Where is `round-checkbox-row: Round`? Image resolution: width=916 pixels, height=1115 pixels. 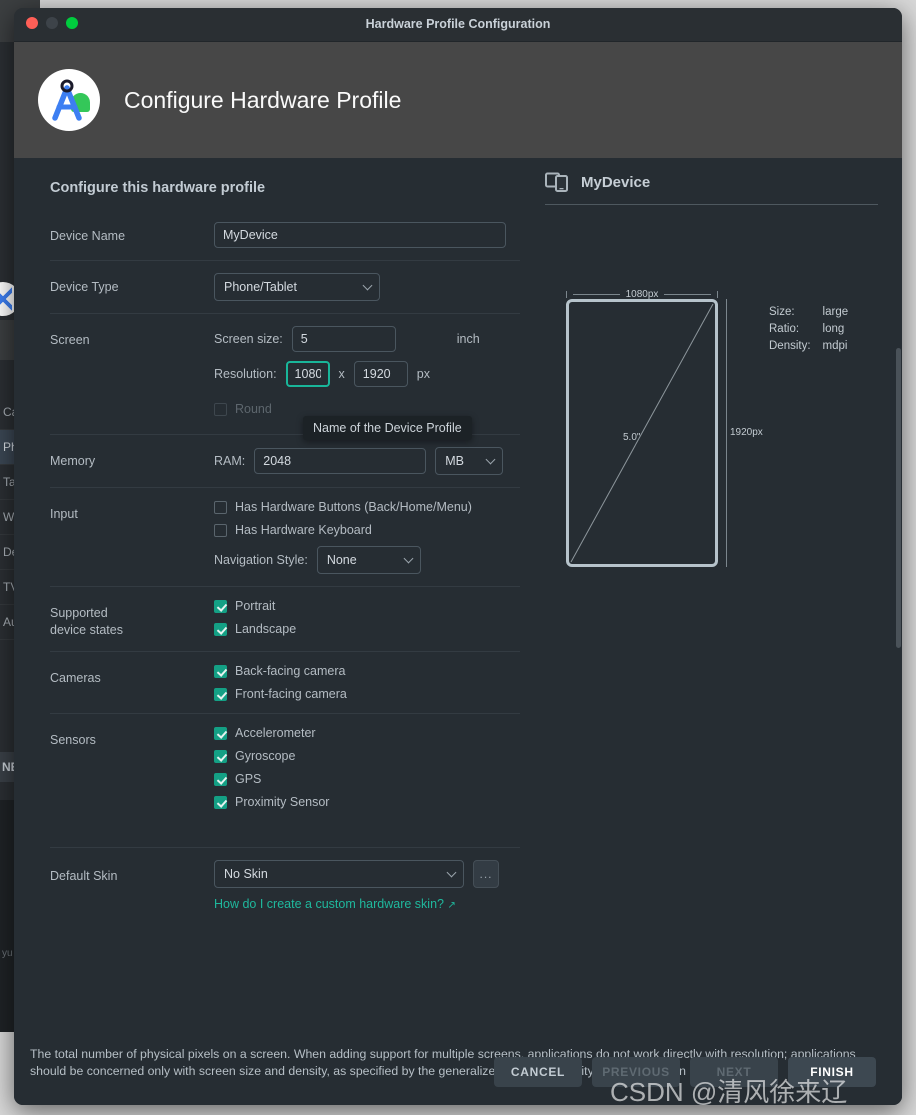 round-checkbox-row: Round is located at coordinates (243, 409).